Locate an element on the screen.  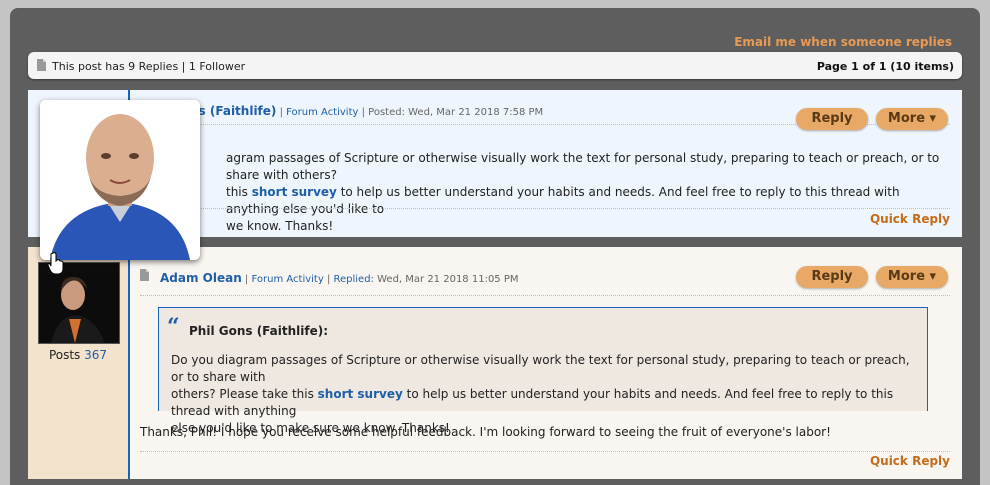
quote-author: Phil Gons (Faithlife): is located at coordinates (259, 331).